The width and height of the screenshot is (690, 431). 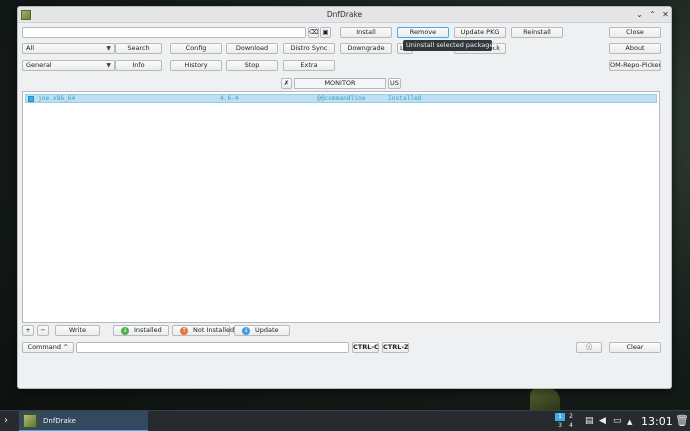 I want to click on info-icon: ⓘ, so click(x=589, y=347).